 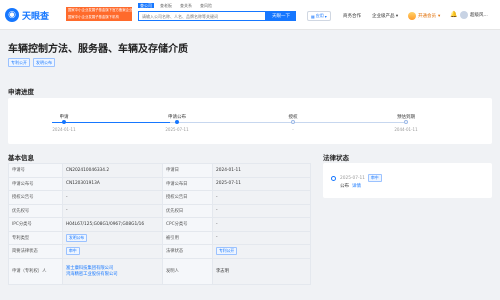 I want to click on field-label: CPC分类号, so click(x=187, y=224).